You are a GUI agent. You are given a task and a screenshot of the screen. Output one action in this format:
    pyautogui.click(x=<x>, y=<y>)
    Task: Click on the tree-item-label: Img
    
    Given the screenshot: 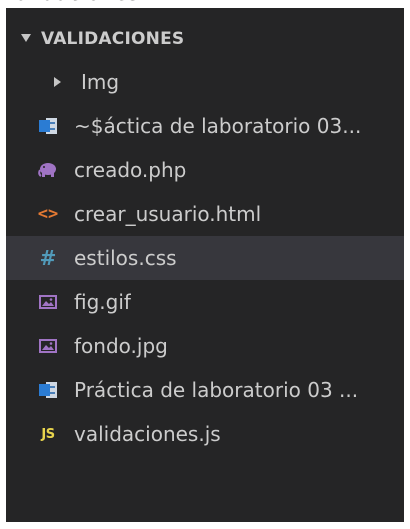 What is the action you would take?
    pyautogui.click(x=100, y=82)
    